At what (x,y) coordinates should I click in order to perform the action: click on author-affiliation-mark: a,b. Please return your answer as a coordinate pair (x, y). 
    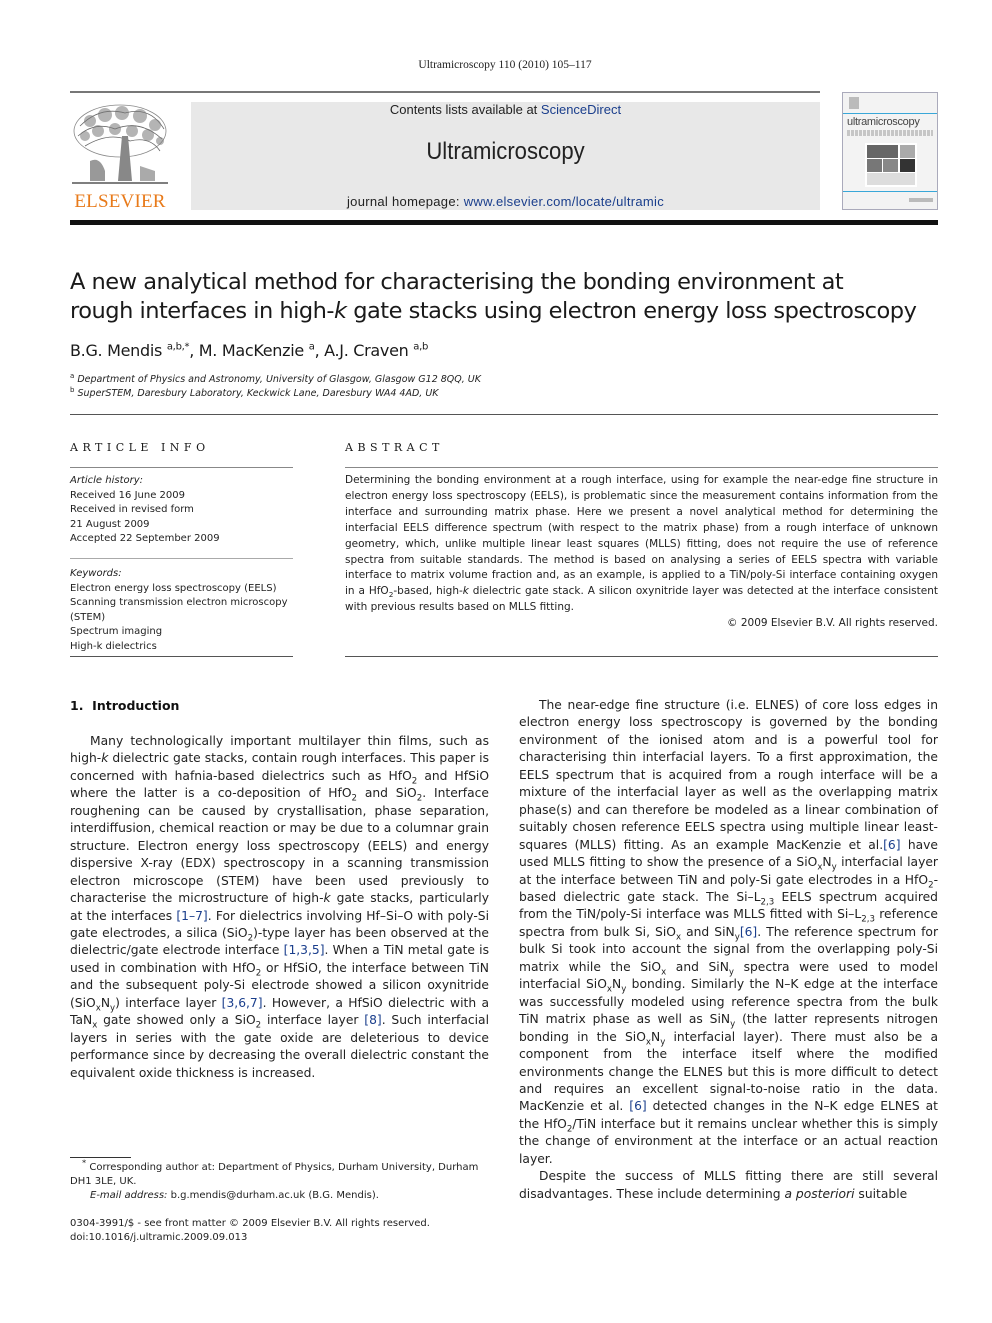
    Looking at the image, I should click on (420, 347).